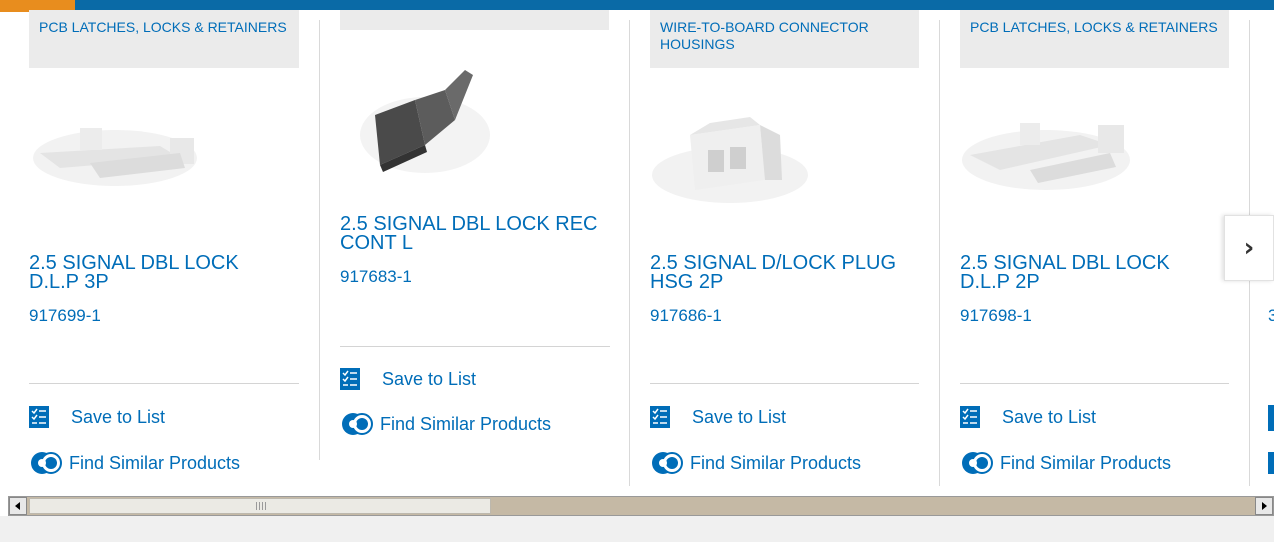 The height and width of the screenshot is (542, 1274). Describe the element at coordinates (1090, 272) in the screenshot. I see `product-title: 2.5 SIGNAL DBL LOCK D.L.P 2P` at that location.